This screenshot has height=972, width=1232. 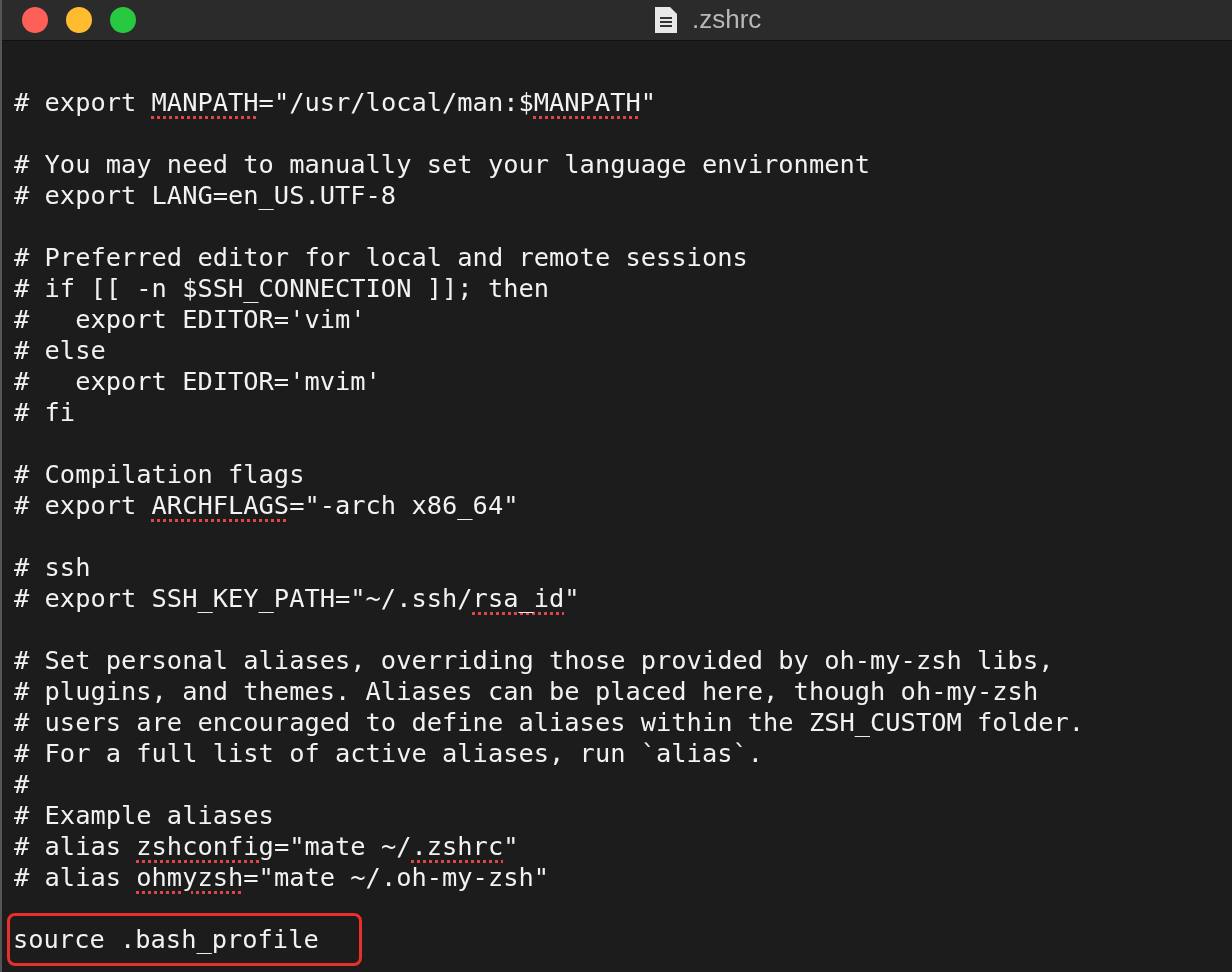 I want to click on code-line: source .bash_profile, so click(x=166, y=939).